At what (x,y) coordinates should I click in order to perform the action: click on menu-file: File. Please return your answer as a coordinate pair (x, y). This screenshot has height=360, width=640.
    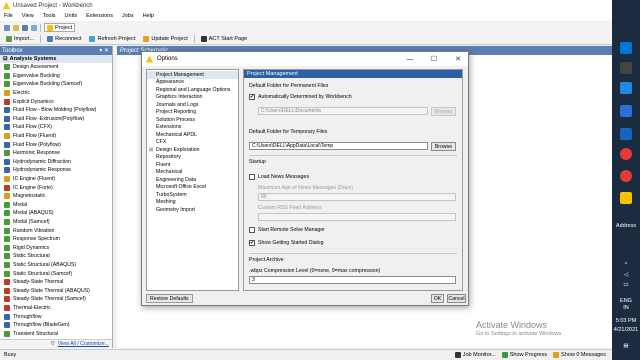
    Looking at the image, I should click on (8, 16).